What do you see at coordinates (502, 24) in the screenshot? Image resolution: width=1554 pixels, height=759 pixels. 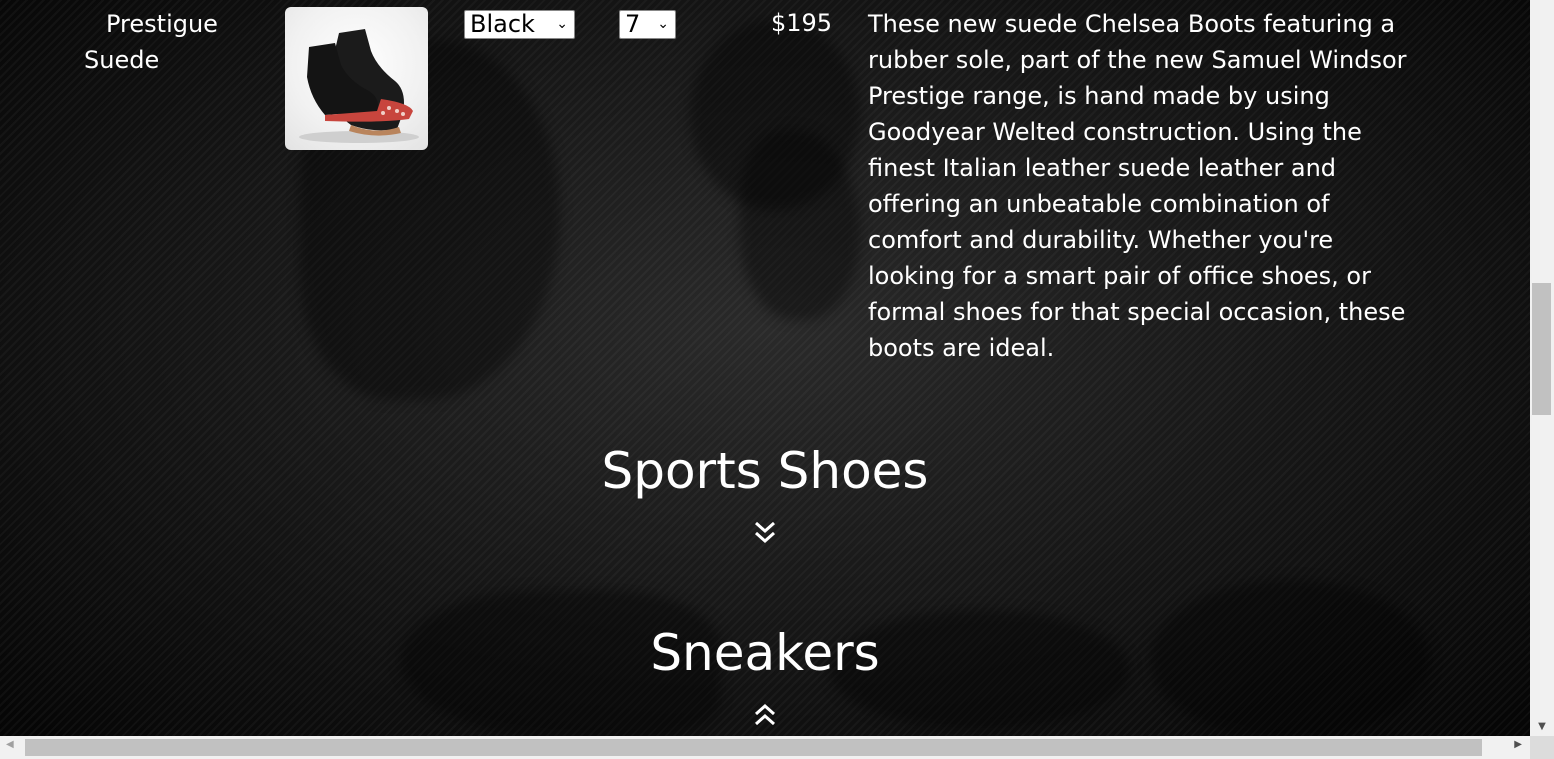 I see `color-select-value: Black` at bounding box center [502, 24].